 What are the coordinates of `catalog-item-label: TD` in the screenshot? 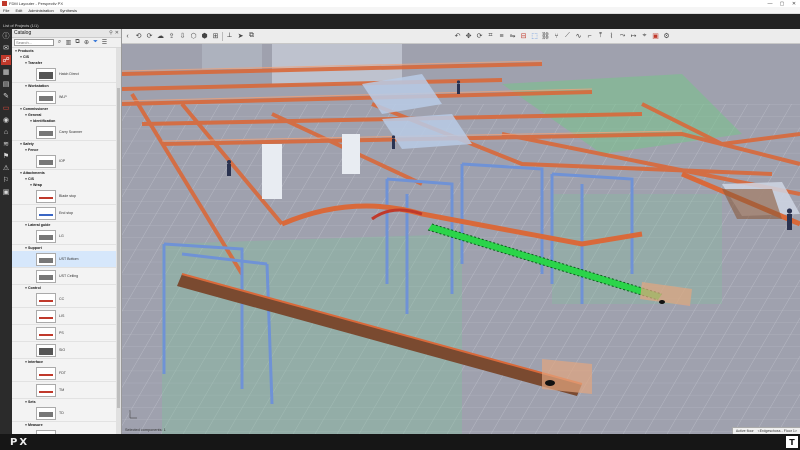 It's located at (61, 413).